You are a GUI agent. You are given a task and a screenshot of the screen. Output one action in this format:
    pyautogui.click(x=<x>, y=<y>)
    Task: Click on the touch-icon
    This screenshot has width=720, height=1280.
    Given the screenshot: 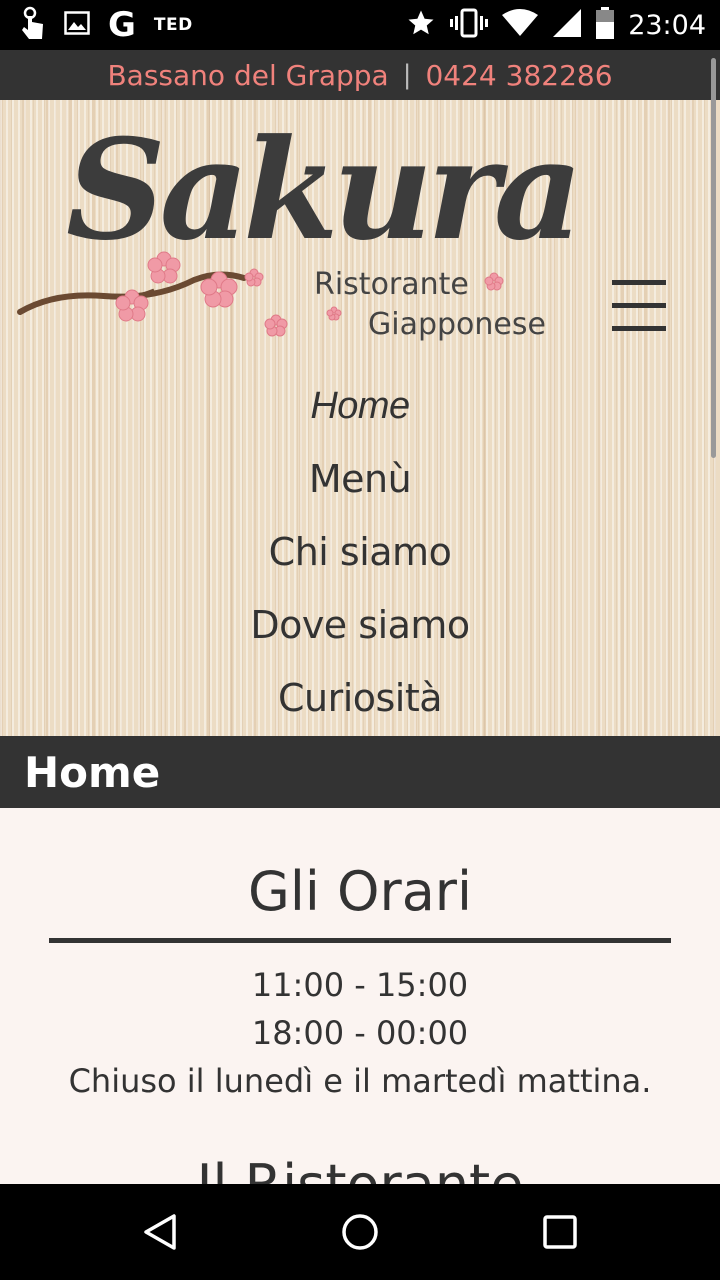 What is the action you would take?
    pyautogui.click(x=32, y=25)
    